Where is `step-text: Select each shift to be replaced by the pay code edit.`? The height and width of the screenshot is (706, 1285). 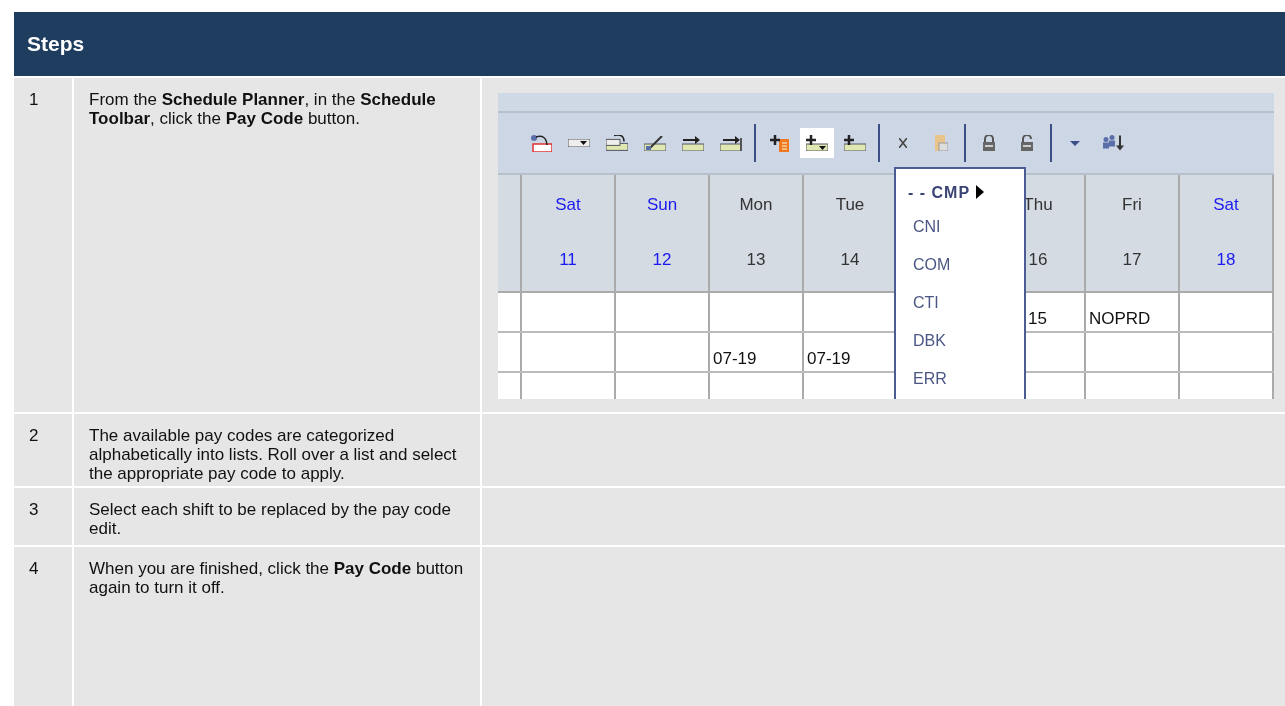 step-text: Select each shift to be replaced by the pay code edit. is located at coordinates (270, 519).